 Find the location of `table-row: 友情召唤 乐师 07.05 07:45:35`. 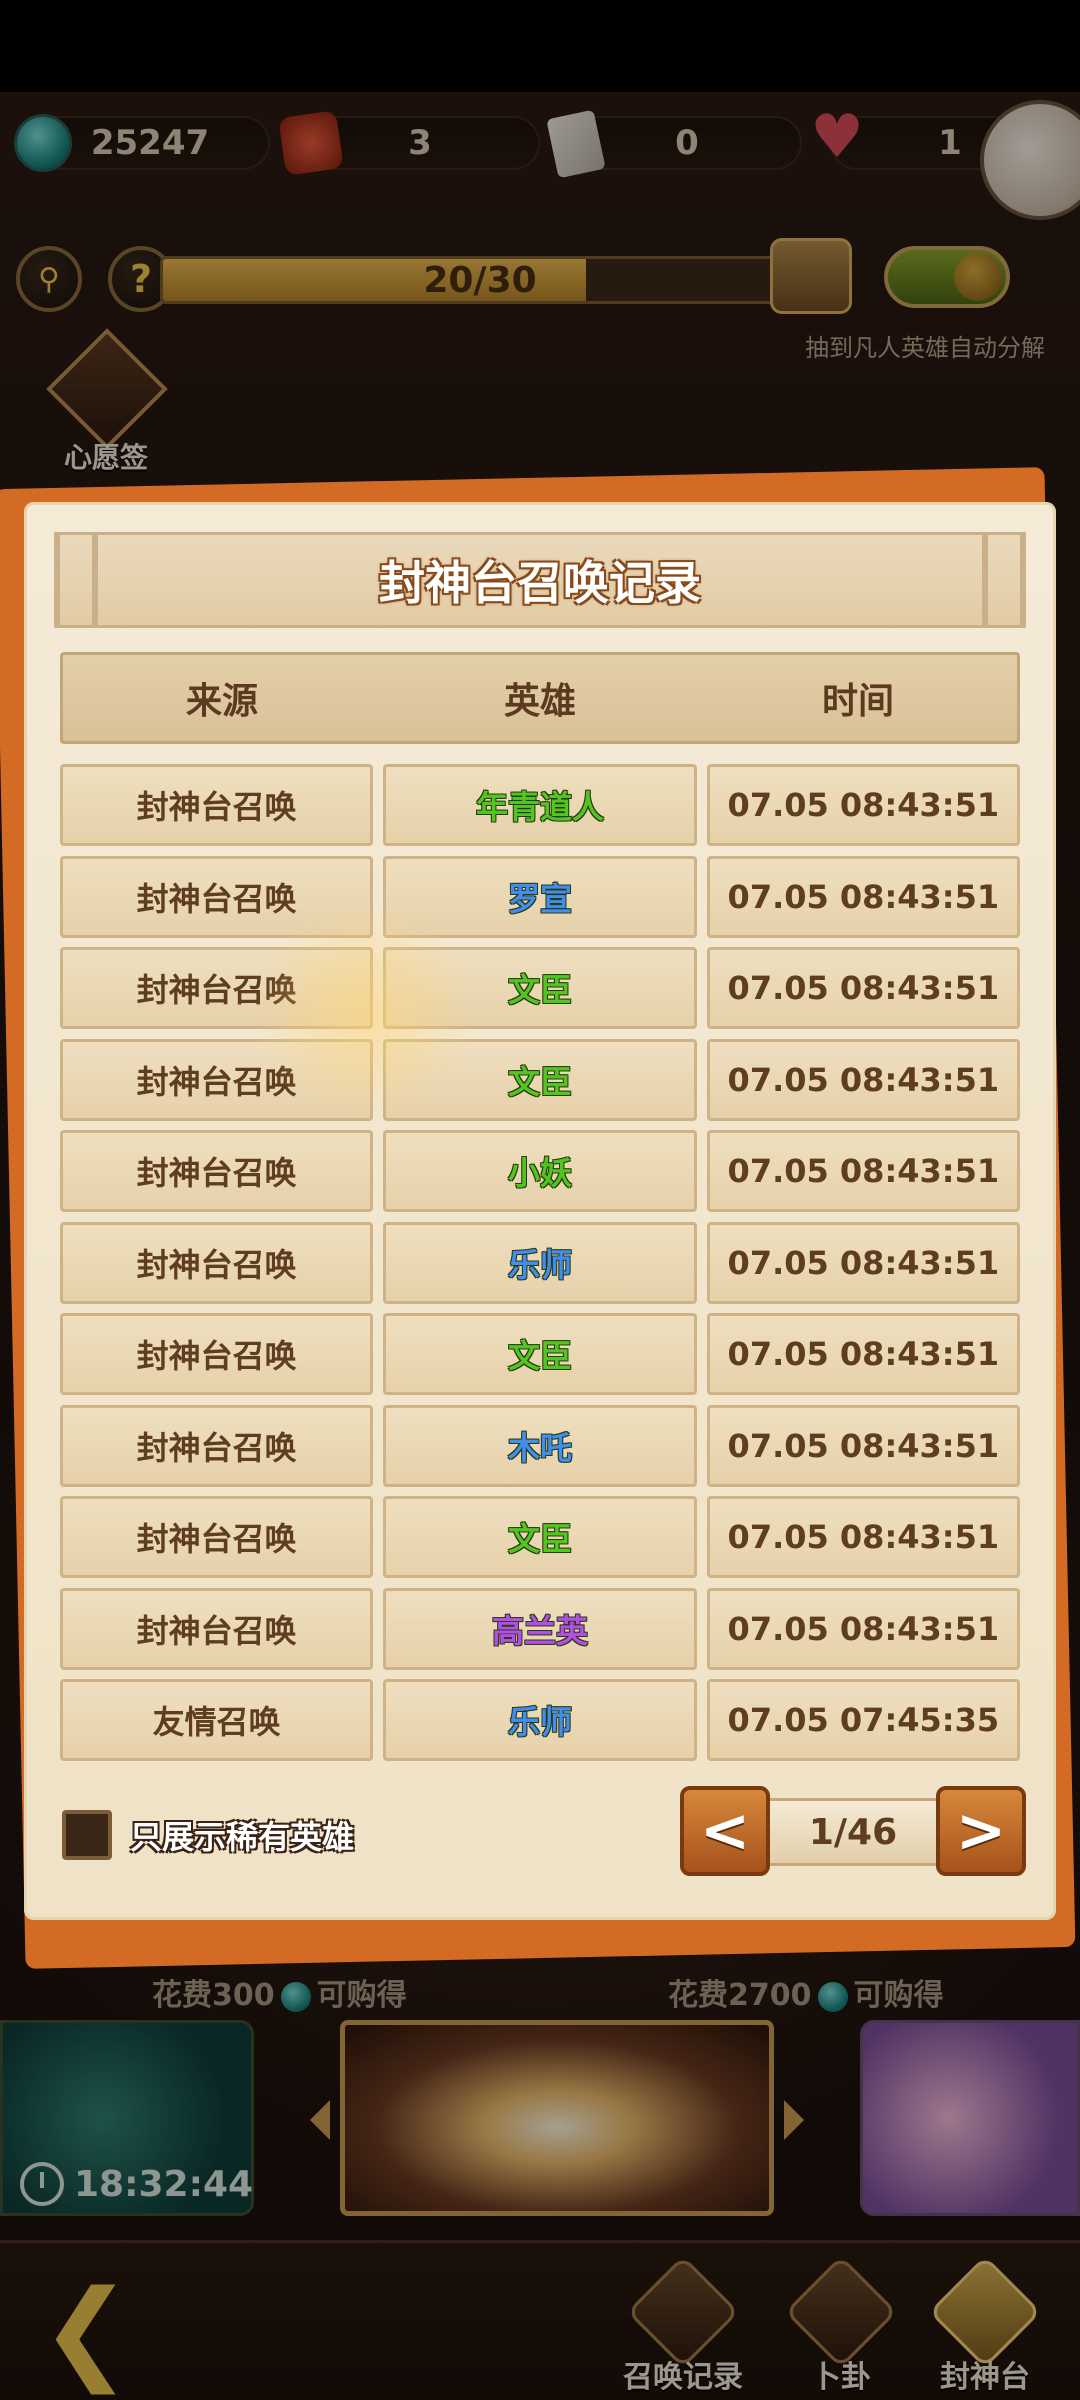

table-row: 友情召唤 乐师 07.05 07:45:35 is located at coordinates (540, 1720).